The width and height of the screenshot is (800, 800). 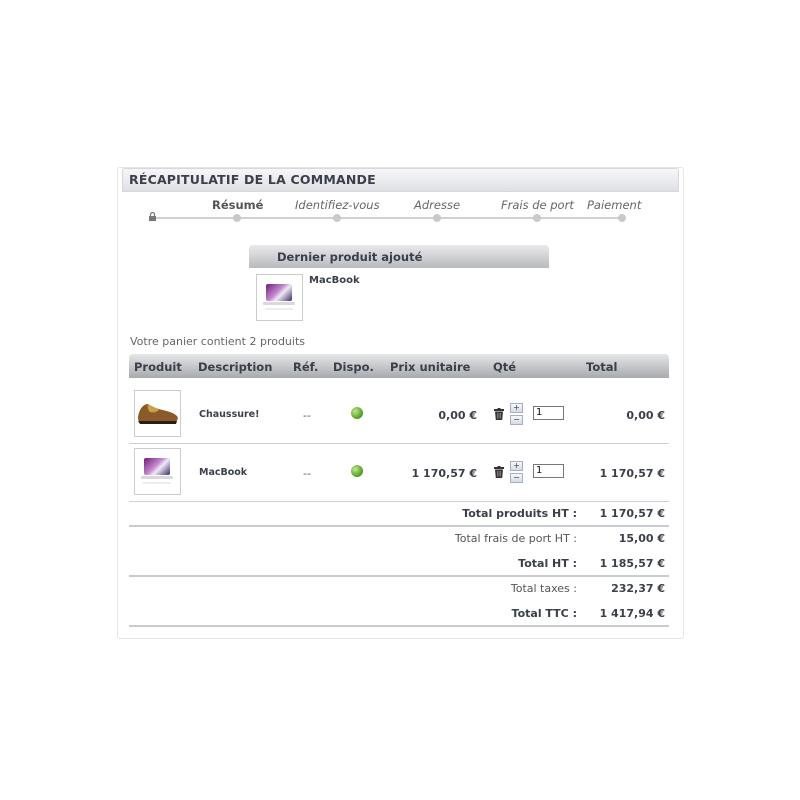 I want to click on step-dot-shipping, so click(x=537, y=218).